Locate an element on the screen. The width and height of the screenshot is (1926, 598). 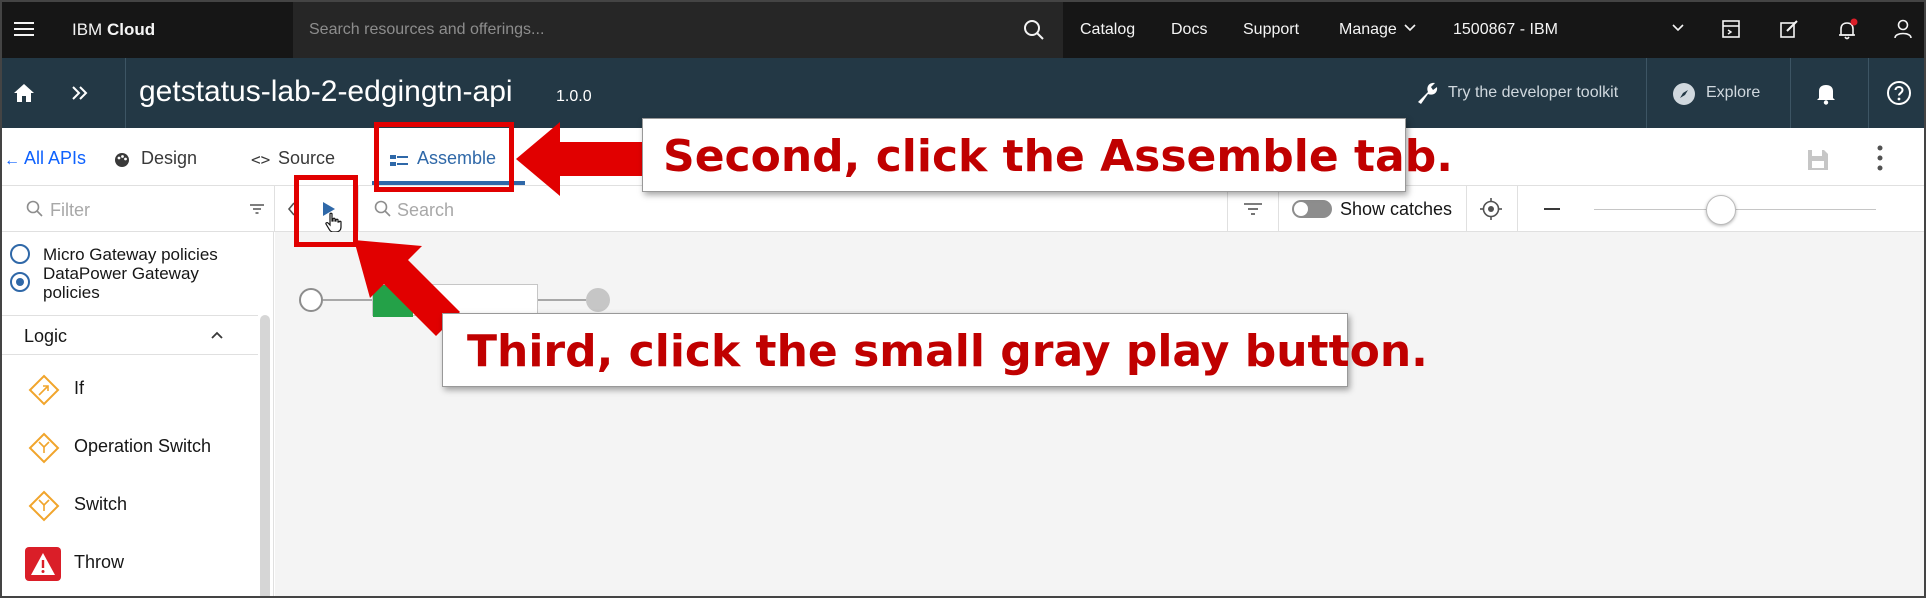
flow-end-node is located at coordinates (598, 300).